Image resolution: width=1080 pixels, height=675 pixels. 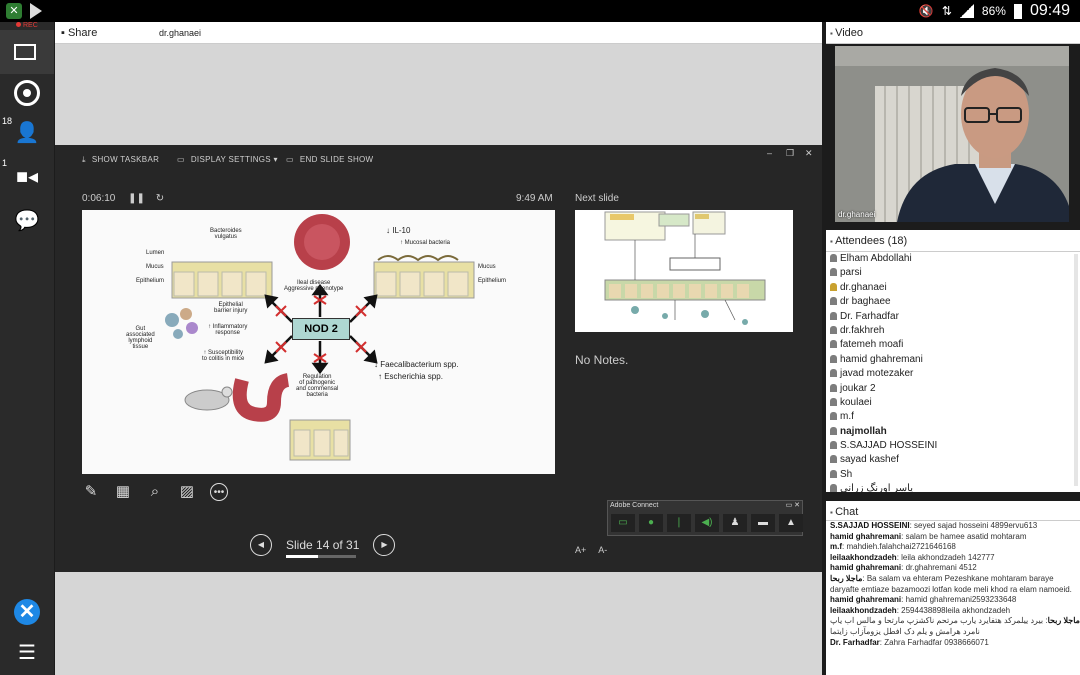 What do you see at coordinates (793, 505) in the screenshot?
I see `adobe-window-controls: ▭ ✕` at bounding box center [793, 505].